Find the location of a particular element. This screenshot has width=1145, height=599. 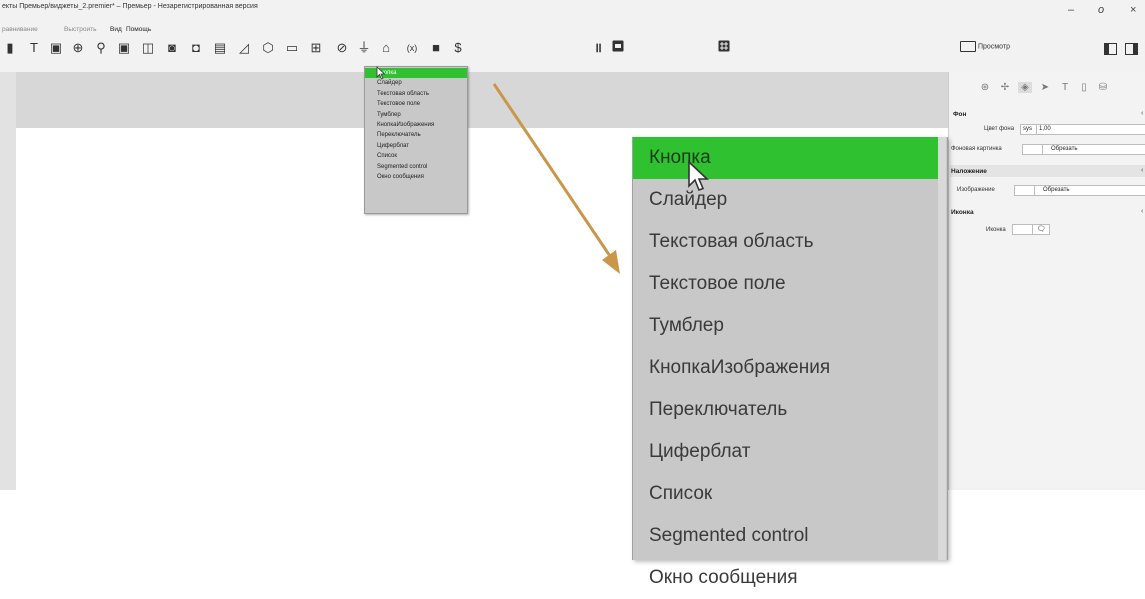

video-icon: ◘ is located at coordinates (196, 48).